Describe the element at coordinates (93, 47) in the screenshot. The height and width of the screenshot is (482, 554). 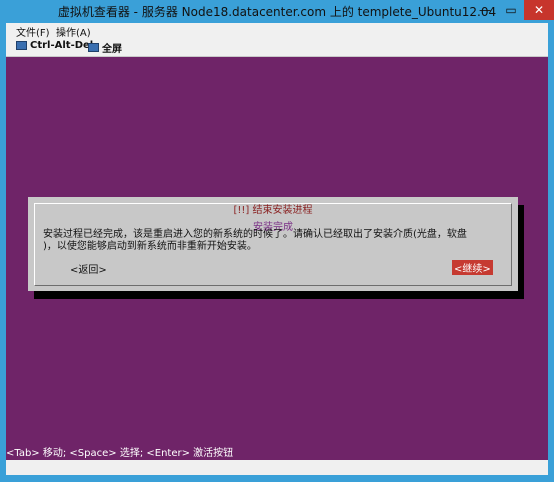
I see `monitor-icon` at that location.